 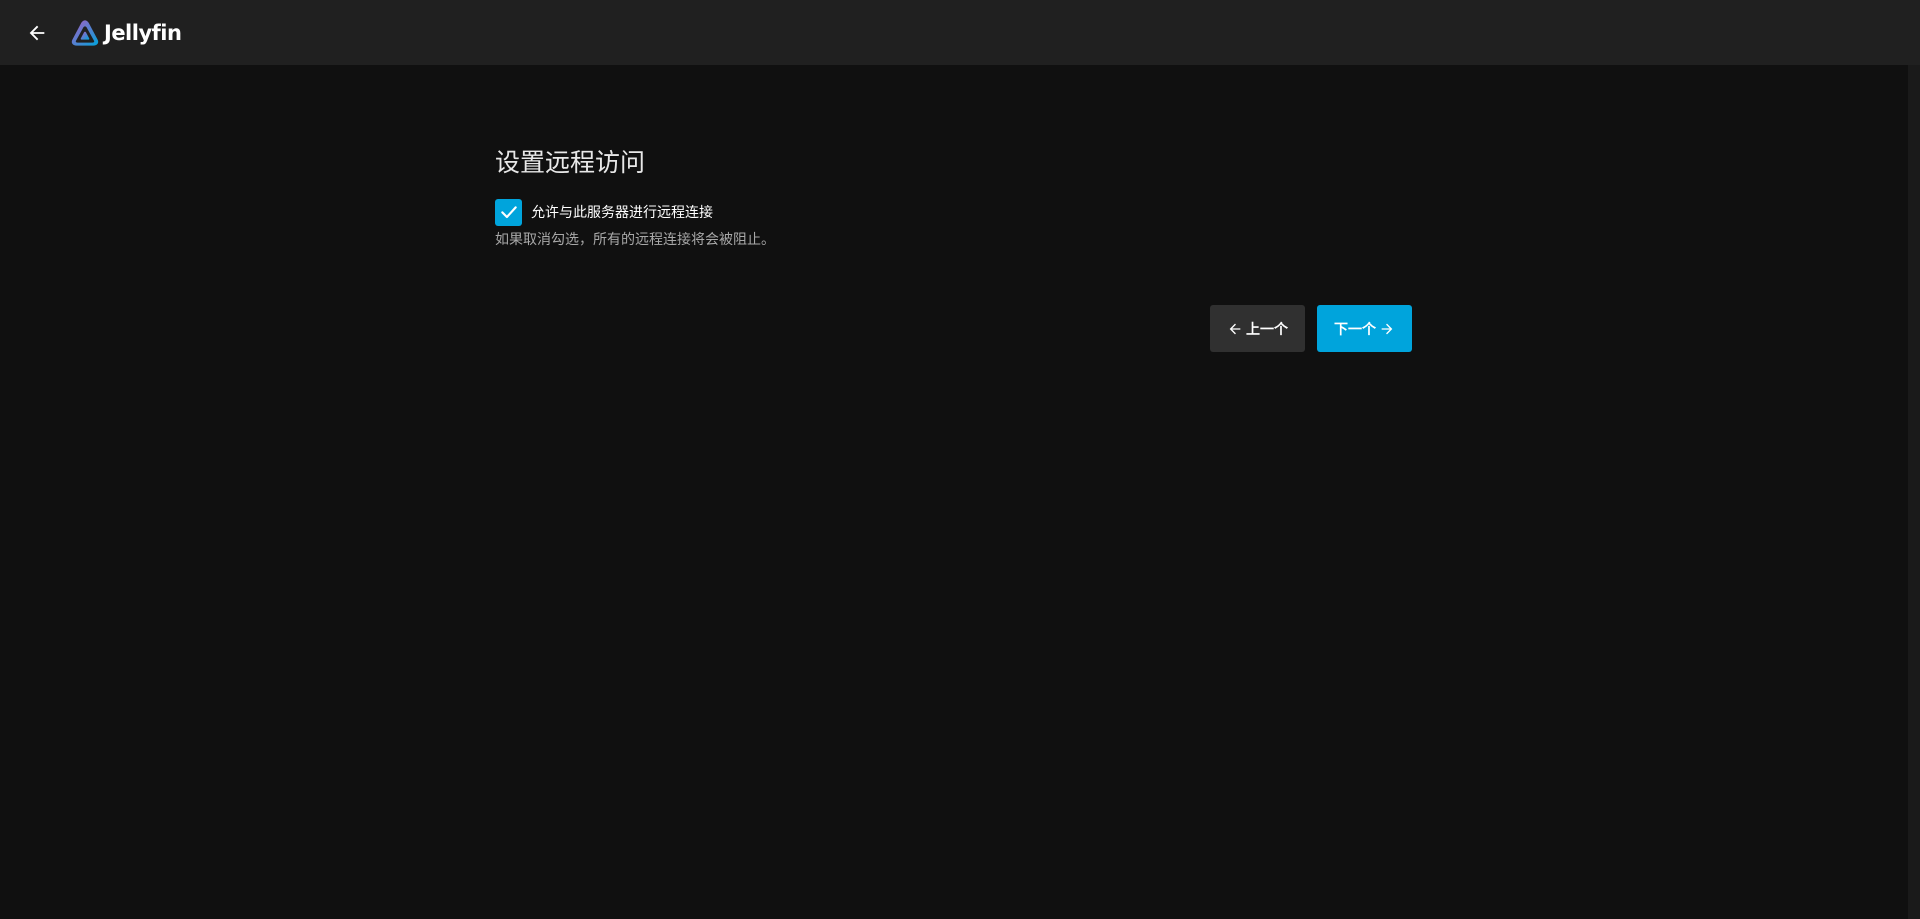 What do you see at coordinates (622, 212) in the screenshot?
I see `remote-access-label: 允许与此服务器进行远程连接` at bounding box center [622, 212].